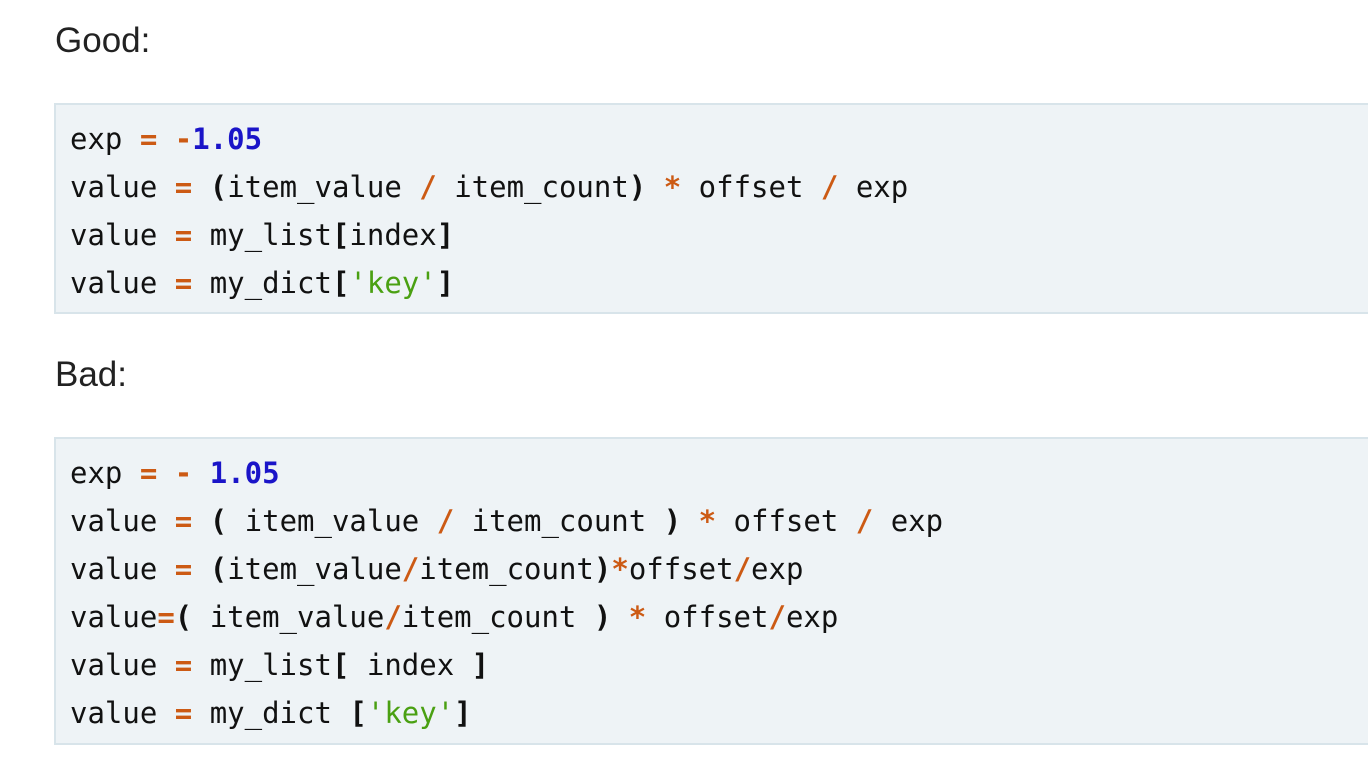 The image size is (1368, 770). Describe the element at coordinates (719, 713) in the screenshot. I see `code-line: value = my_dict ['key']` at that location.